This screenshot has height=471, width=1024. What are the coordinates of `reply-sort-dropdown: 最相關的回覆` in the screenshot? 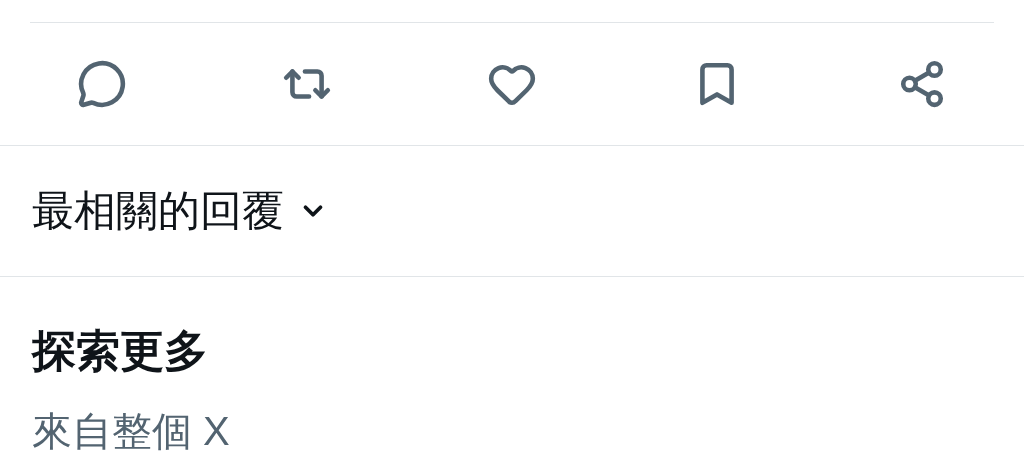 It's located at (180, 211).